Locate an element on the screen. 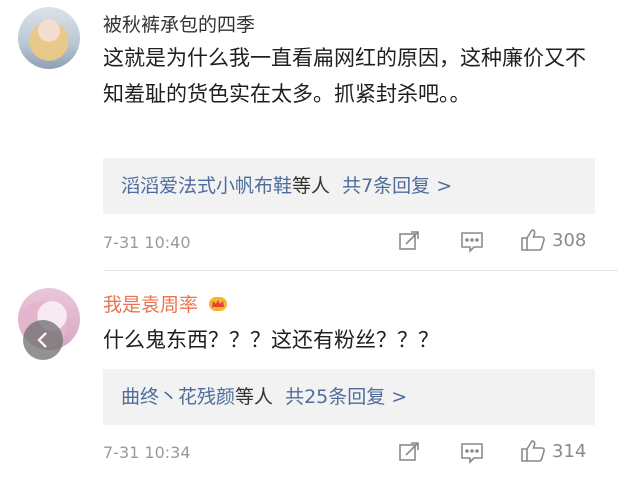 This screenshot has width=618, height=483. username: 我是袁周率 is located at coordinates (165, 303).